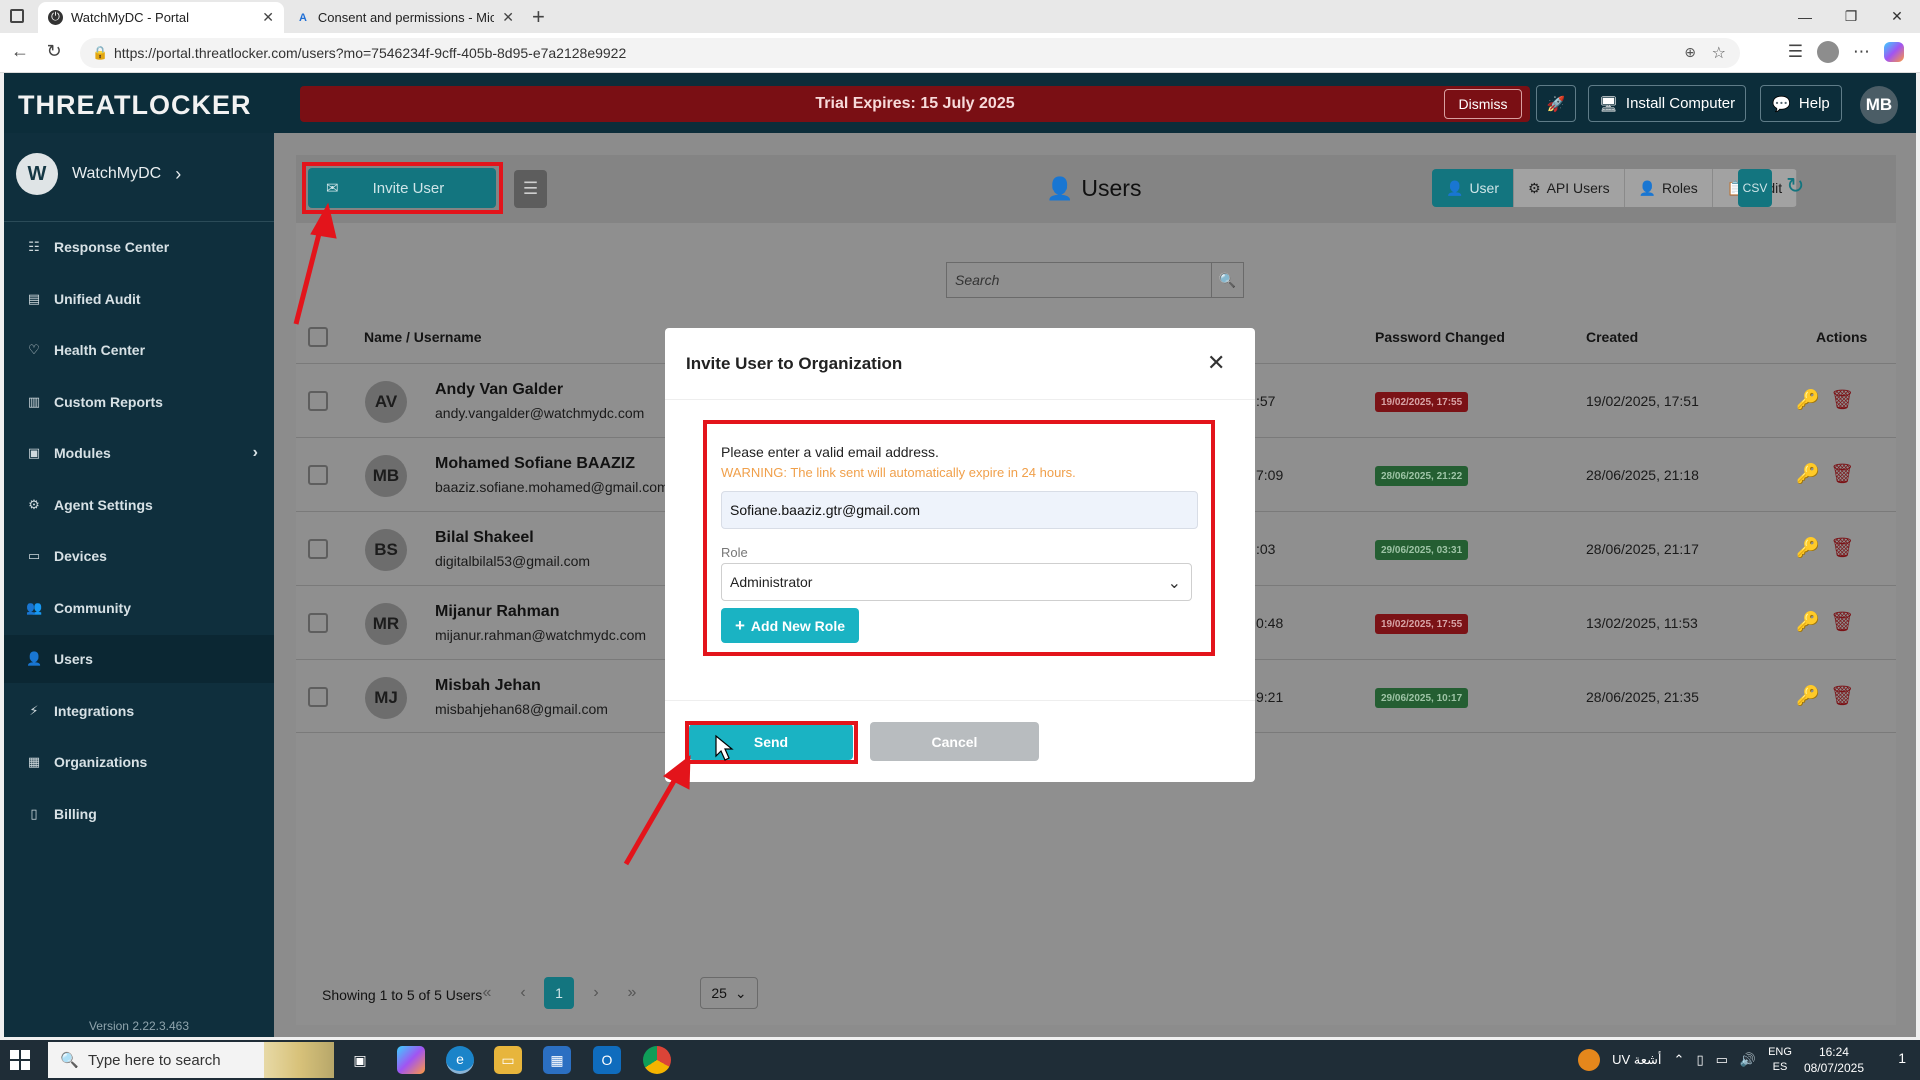  I want to click on notification-count: 1, so click(1902, 1058).